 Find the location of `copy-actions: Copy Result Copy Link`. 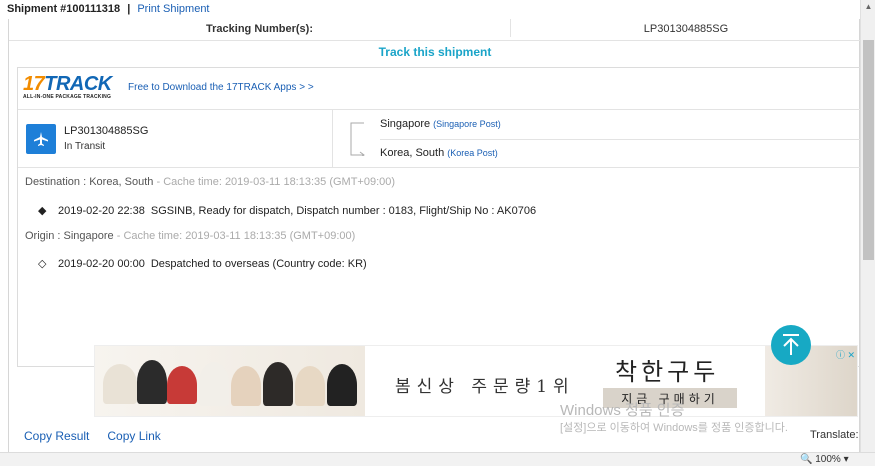

copy-actions: Copy Result Copy Link is located at coordinates (101, 436).